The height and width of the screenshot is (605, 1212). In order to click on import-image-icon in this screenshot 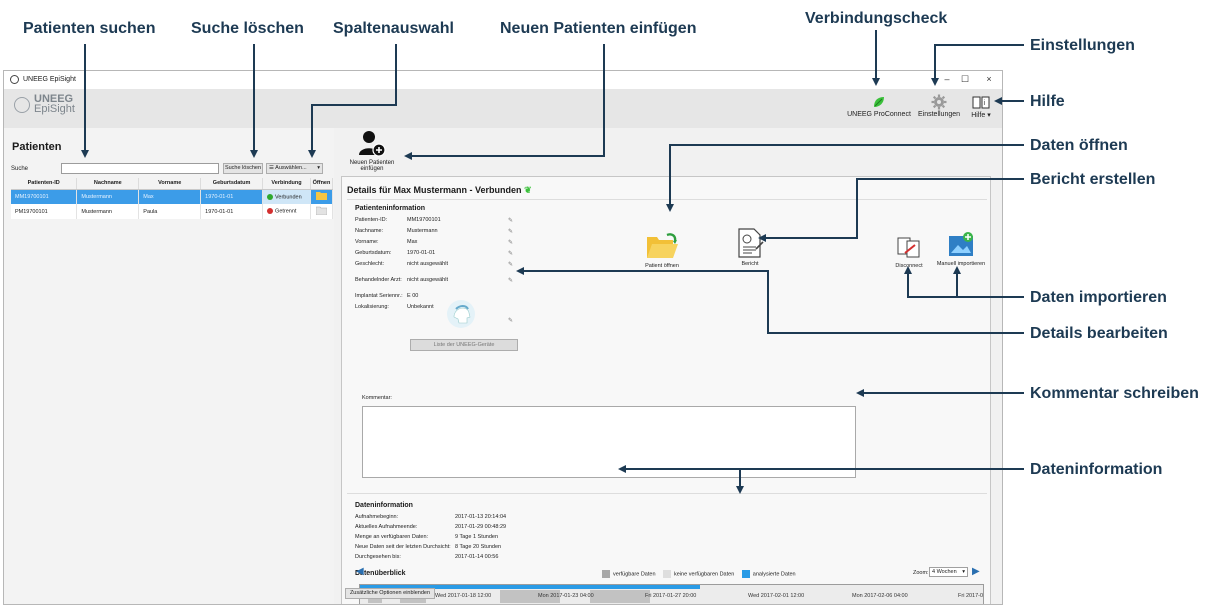, I will do `click(961, 244)`.